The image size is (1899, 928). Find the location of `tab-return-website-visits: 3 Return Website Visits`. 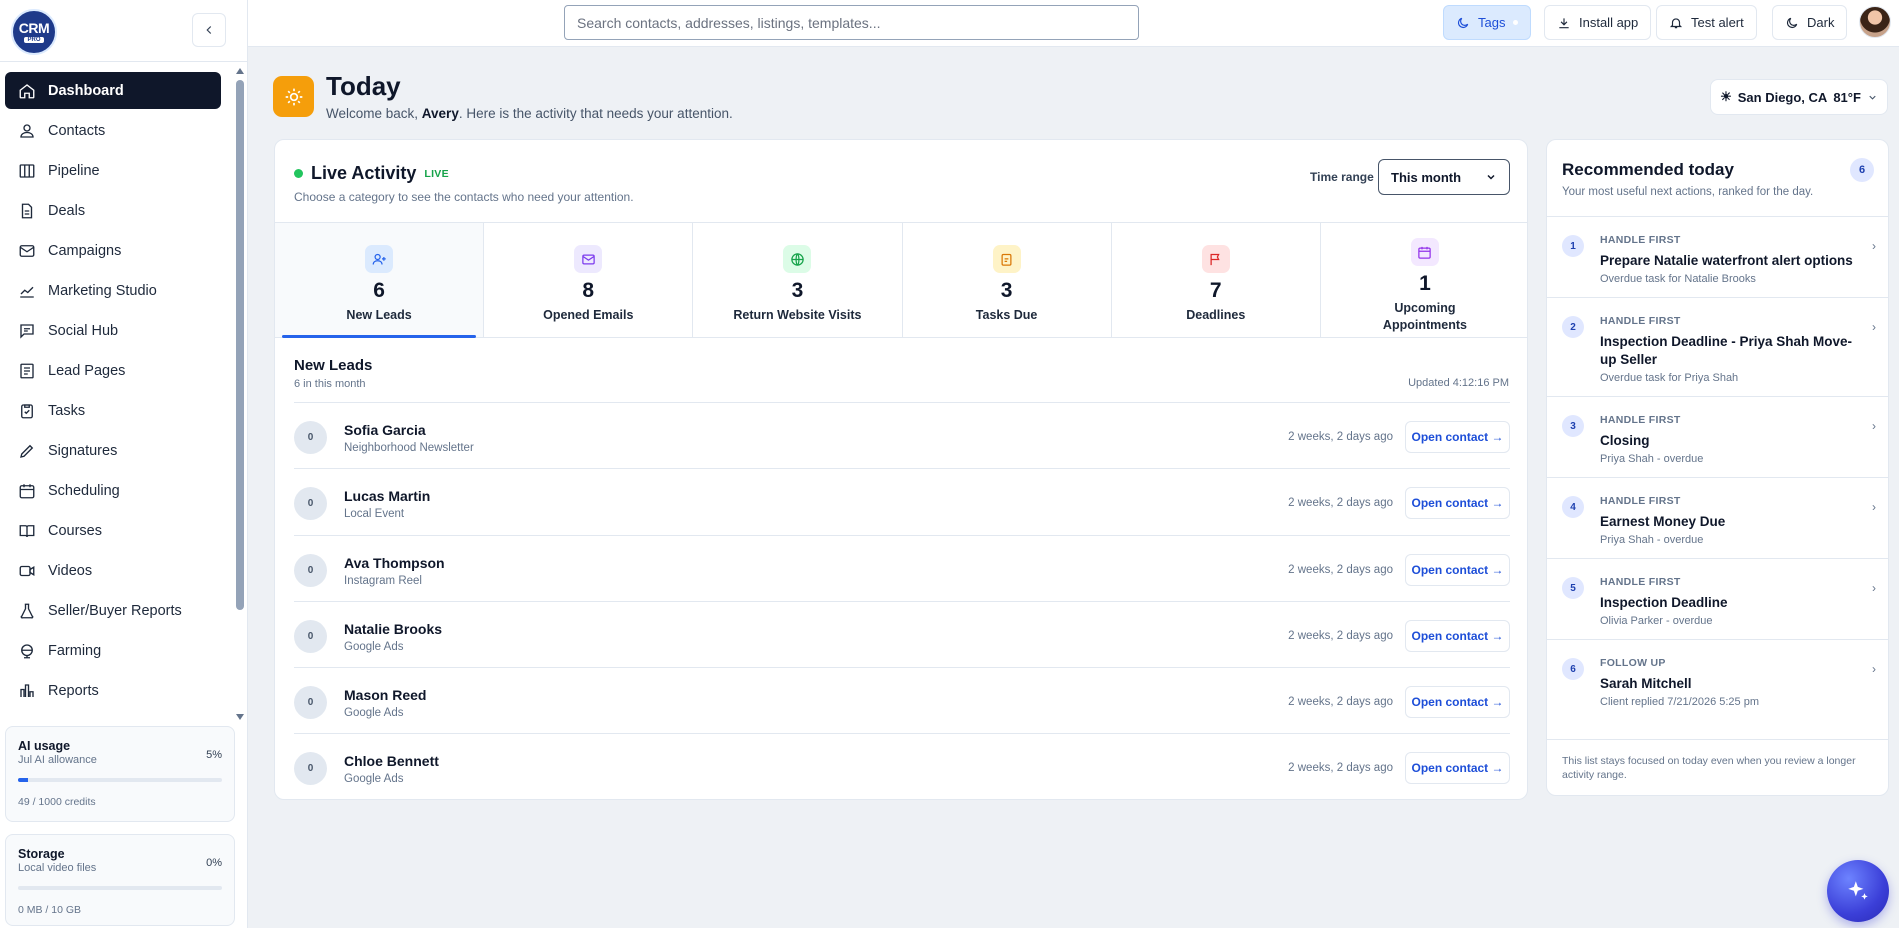

tab-return-website-visits: 3 Return Website Visits is located at coordinates (798, 280).